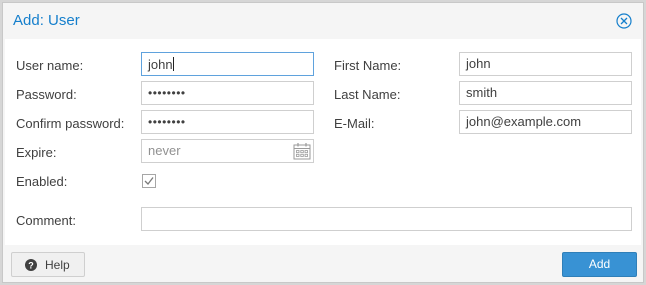 The height and width of the screenshot is (285, 646). Describe the element at coordinates (478, 63) in the screenshot. I see `first-name-value: john` at that location.